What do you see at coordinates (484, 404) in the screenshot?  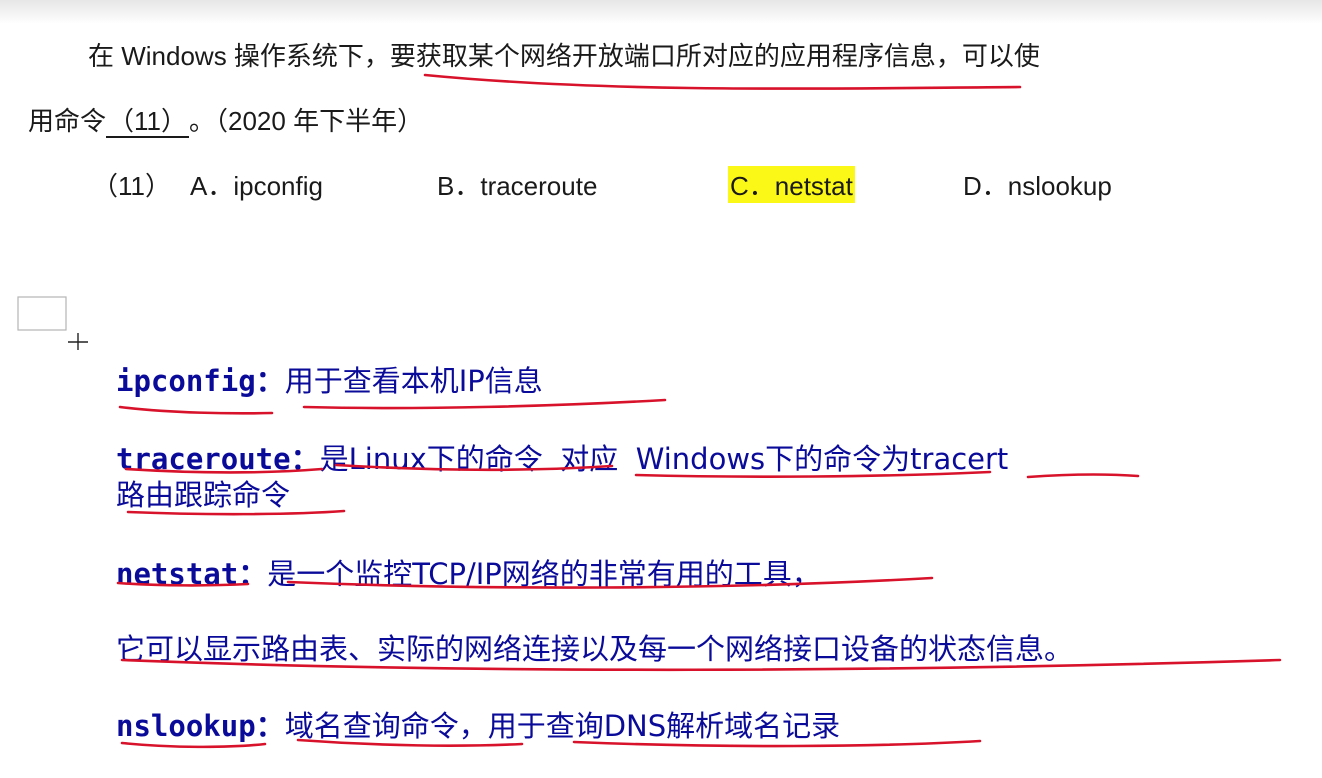 I see `underline-ipconfig-desc` at bounding box center [484, 404].